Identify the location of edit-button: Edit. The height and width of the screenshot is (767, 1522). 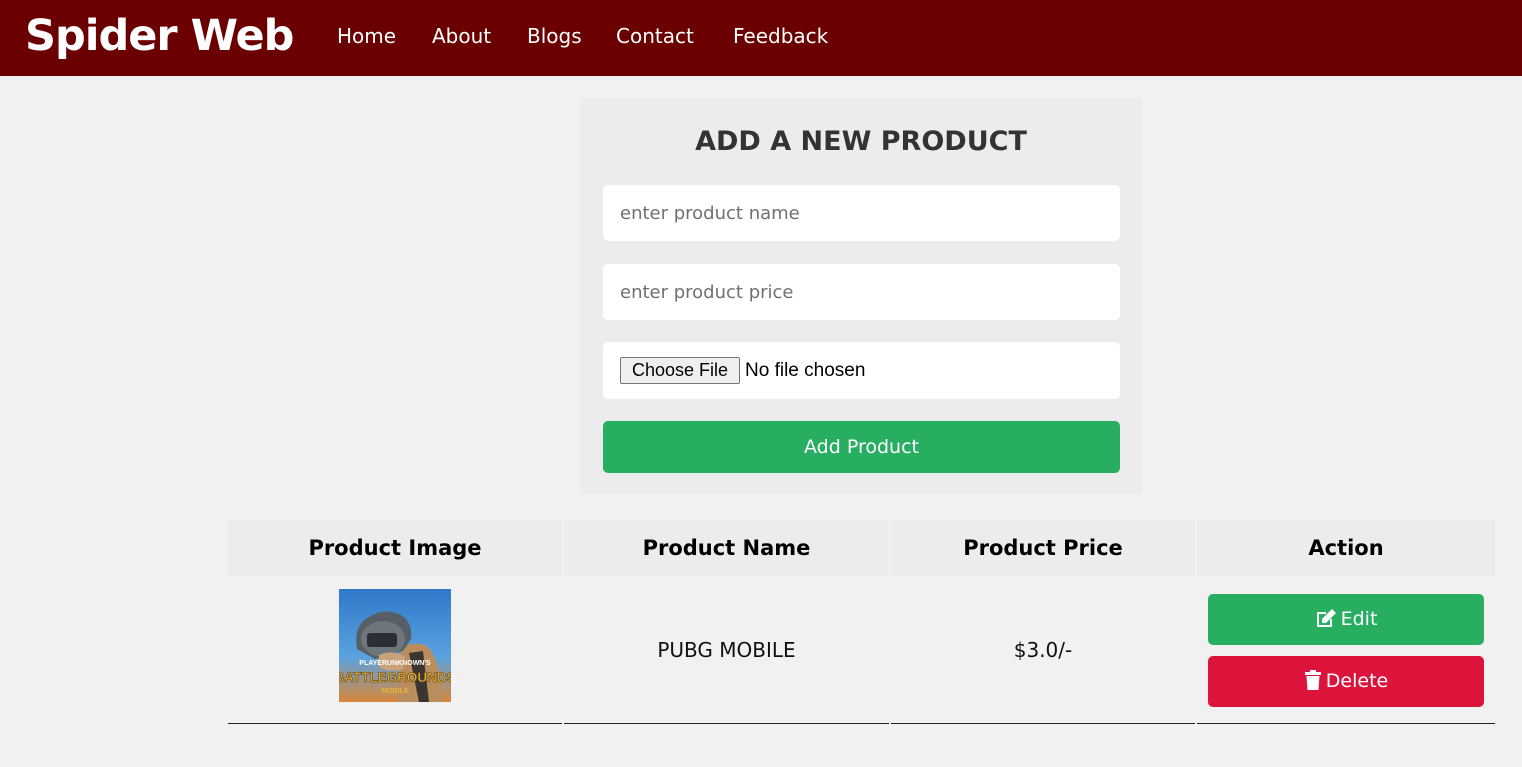
(1346, 619).